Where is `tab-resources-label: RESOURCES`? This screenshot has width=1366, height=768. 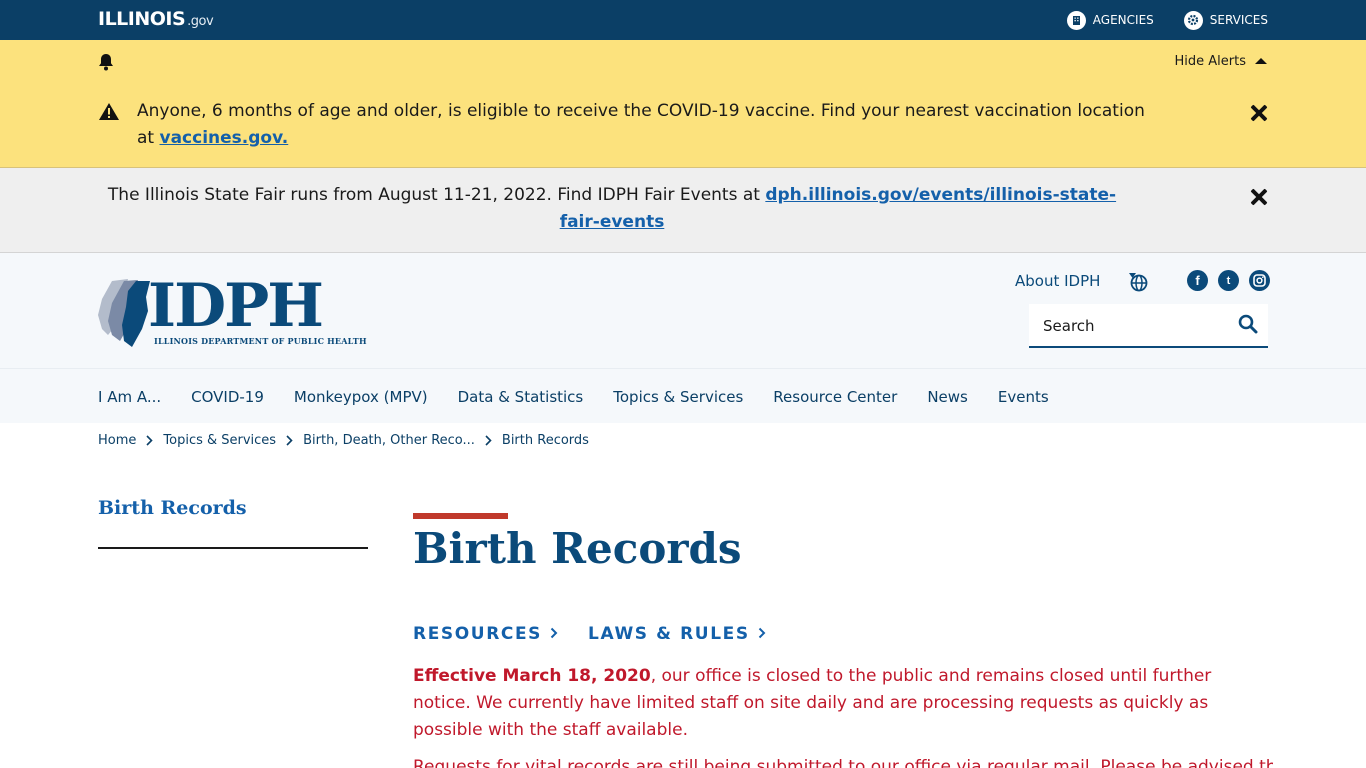
tab-resources-label: RESOURCES is located at coordinates (478, 634).